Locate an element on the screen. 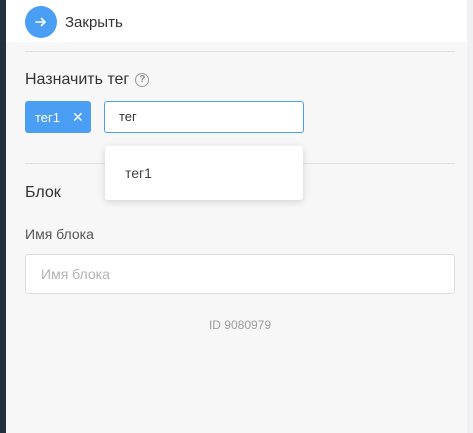 Image resolution: width=473 pixels, height=433 pixels. selected-tag-chip: тег1 ✕ is located at coordinates (58, 117).